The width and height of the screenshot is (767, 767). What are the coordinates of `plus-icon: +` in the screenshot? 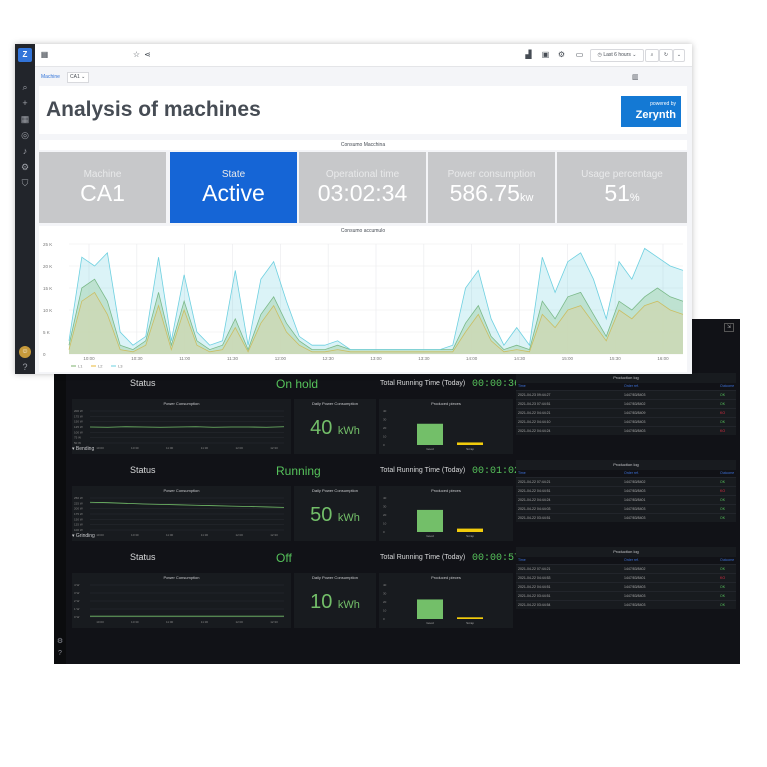 It's located at (25, 103).